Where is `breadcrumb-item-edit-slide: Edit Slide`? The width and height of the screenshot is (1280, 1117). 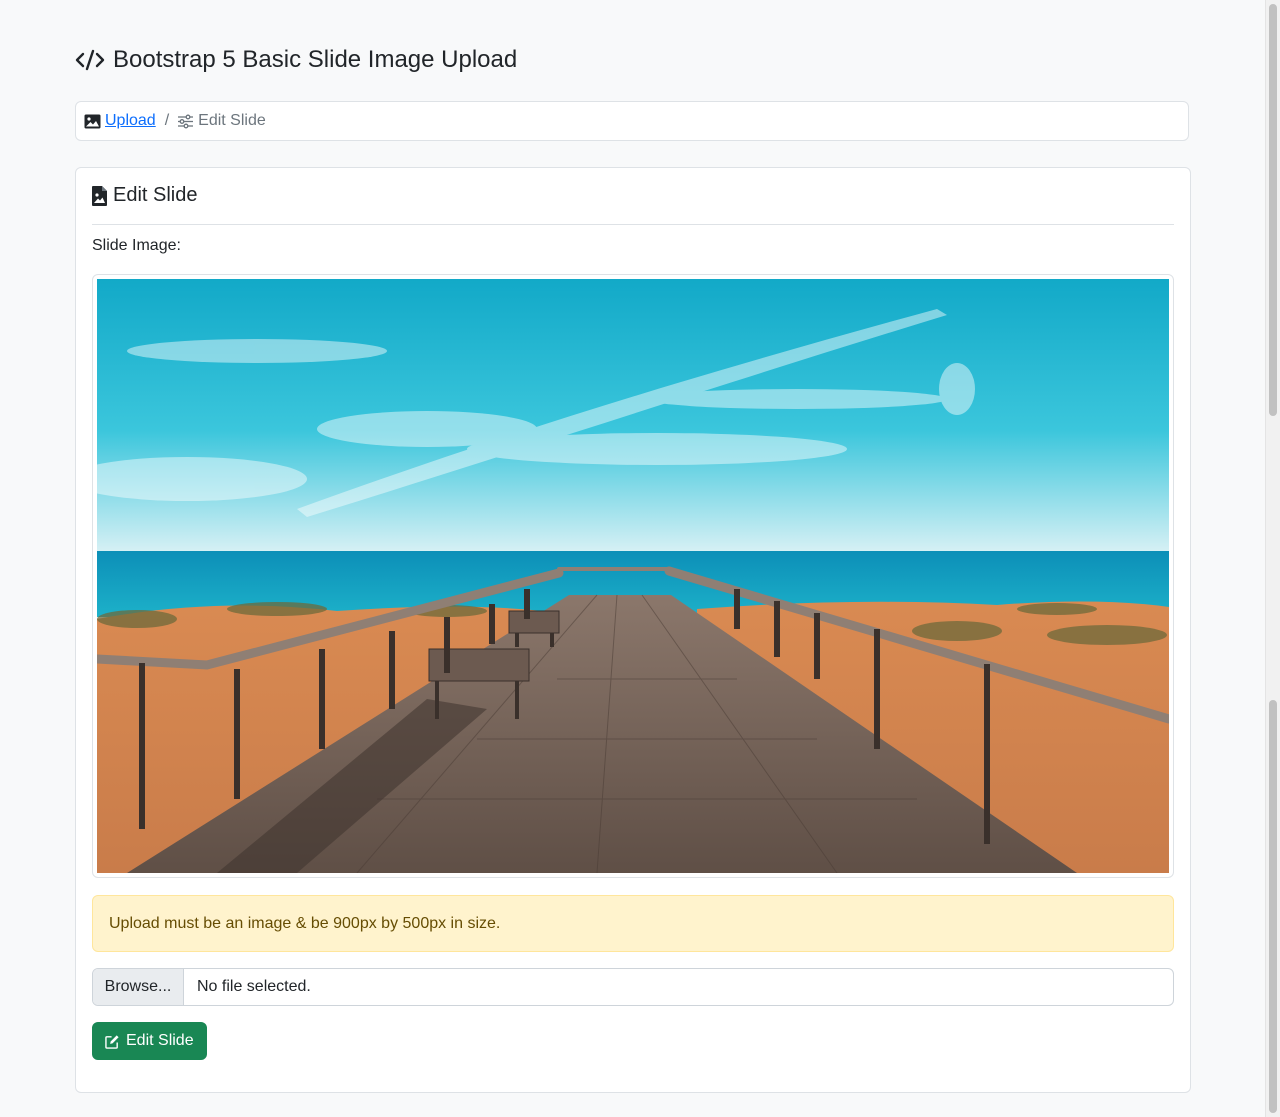
breadcrumb-item-edit-slide: Edit Slide is located at coordinates (221, 121).